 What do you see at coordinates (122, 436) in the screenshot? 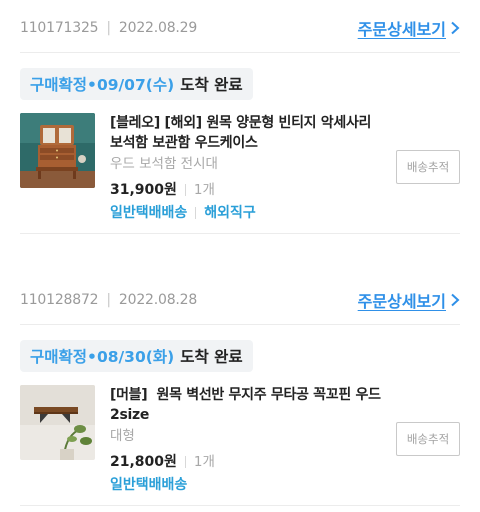
I see `product-option: 대형` at bounding box center [122, 436].